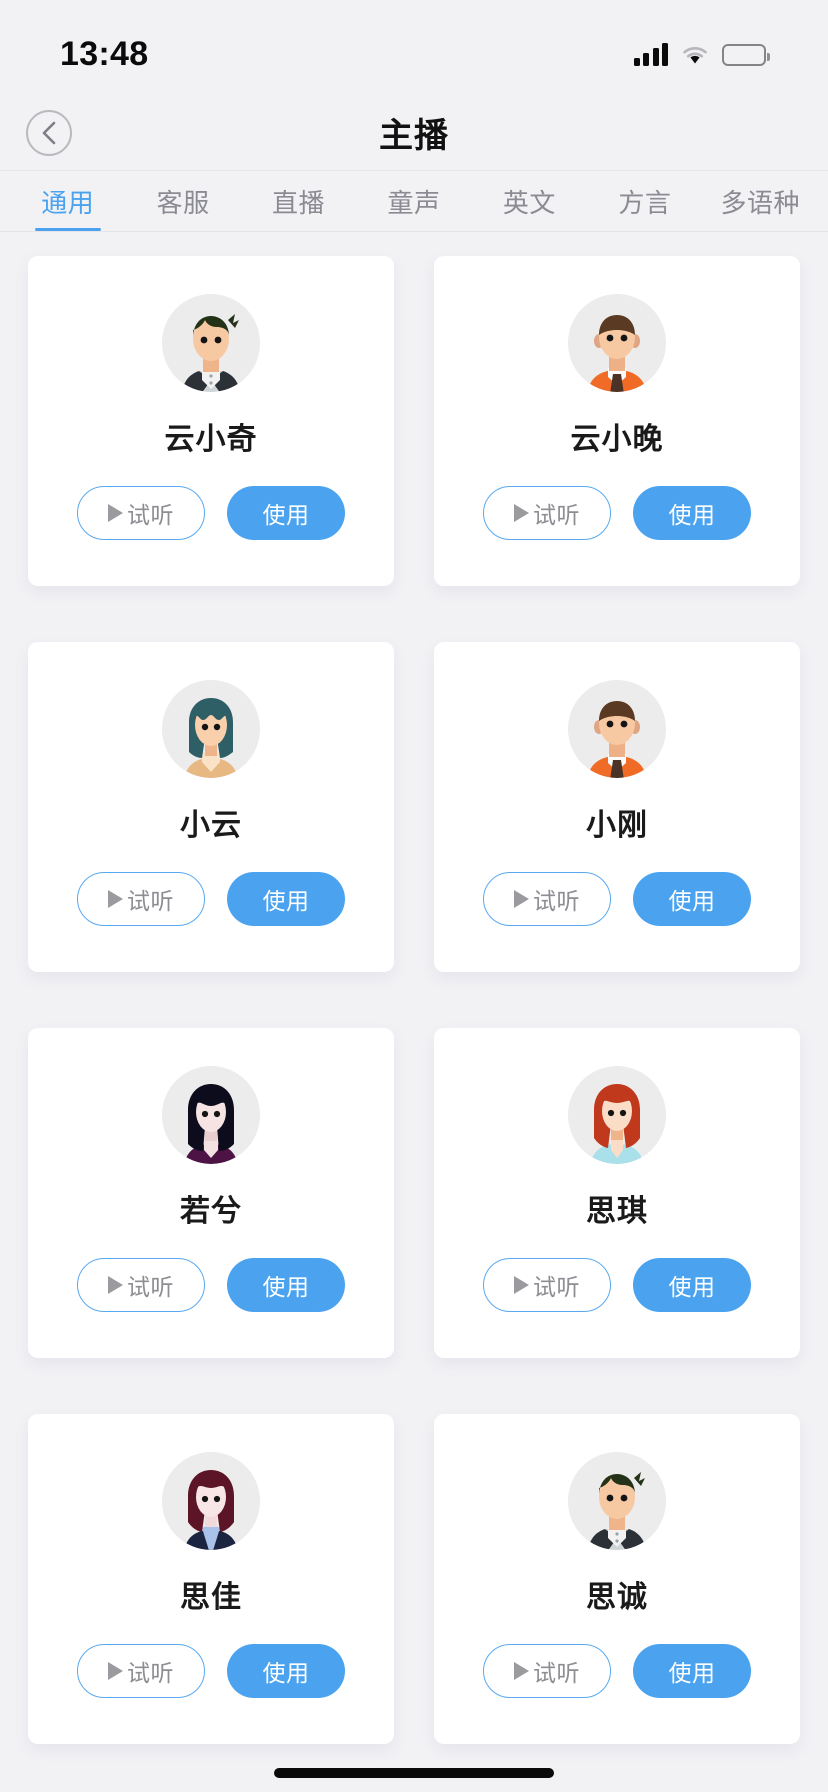 The image size is (828, 1792). What do you see at coordinates (211, 729) in the screenshot?
I see `avatar-female-teal-hair-tan-top` at bounding box center [211, 729].